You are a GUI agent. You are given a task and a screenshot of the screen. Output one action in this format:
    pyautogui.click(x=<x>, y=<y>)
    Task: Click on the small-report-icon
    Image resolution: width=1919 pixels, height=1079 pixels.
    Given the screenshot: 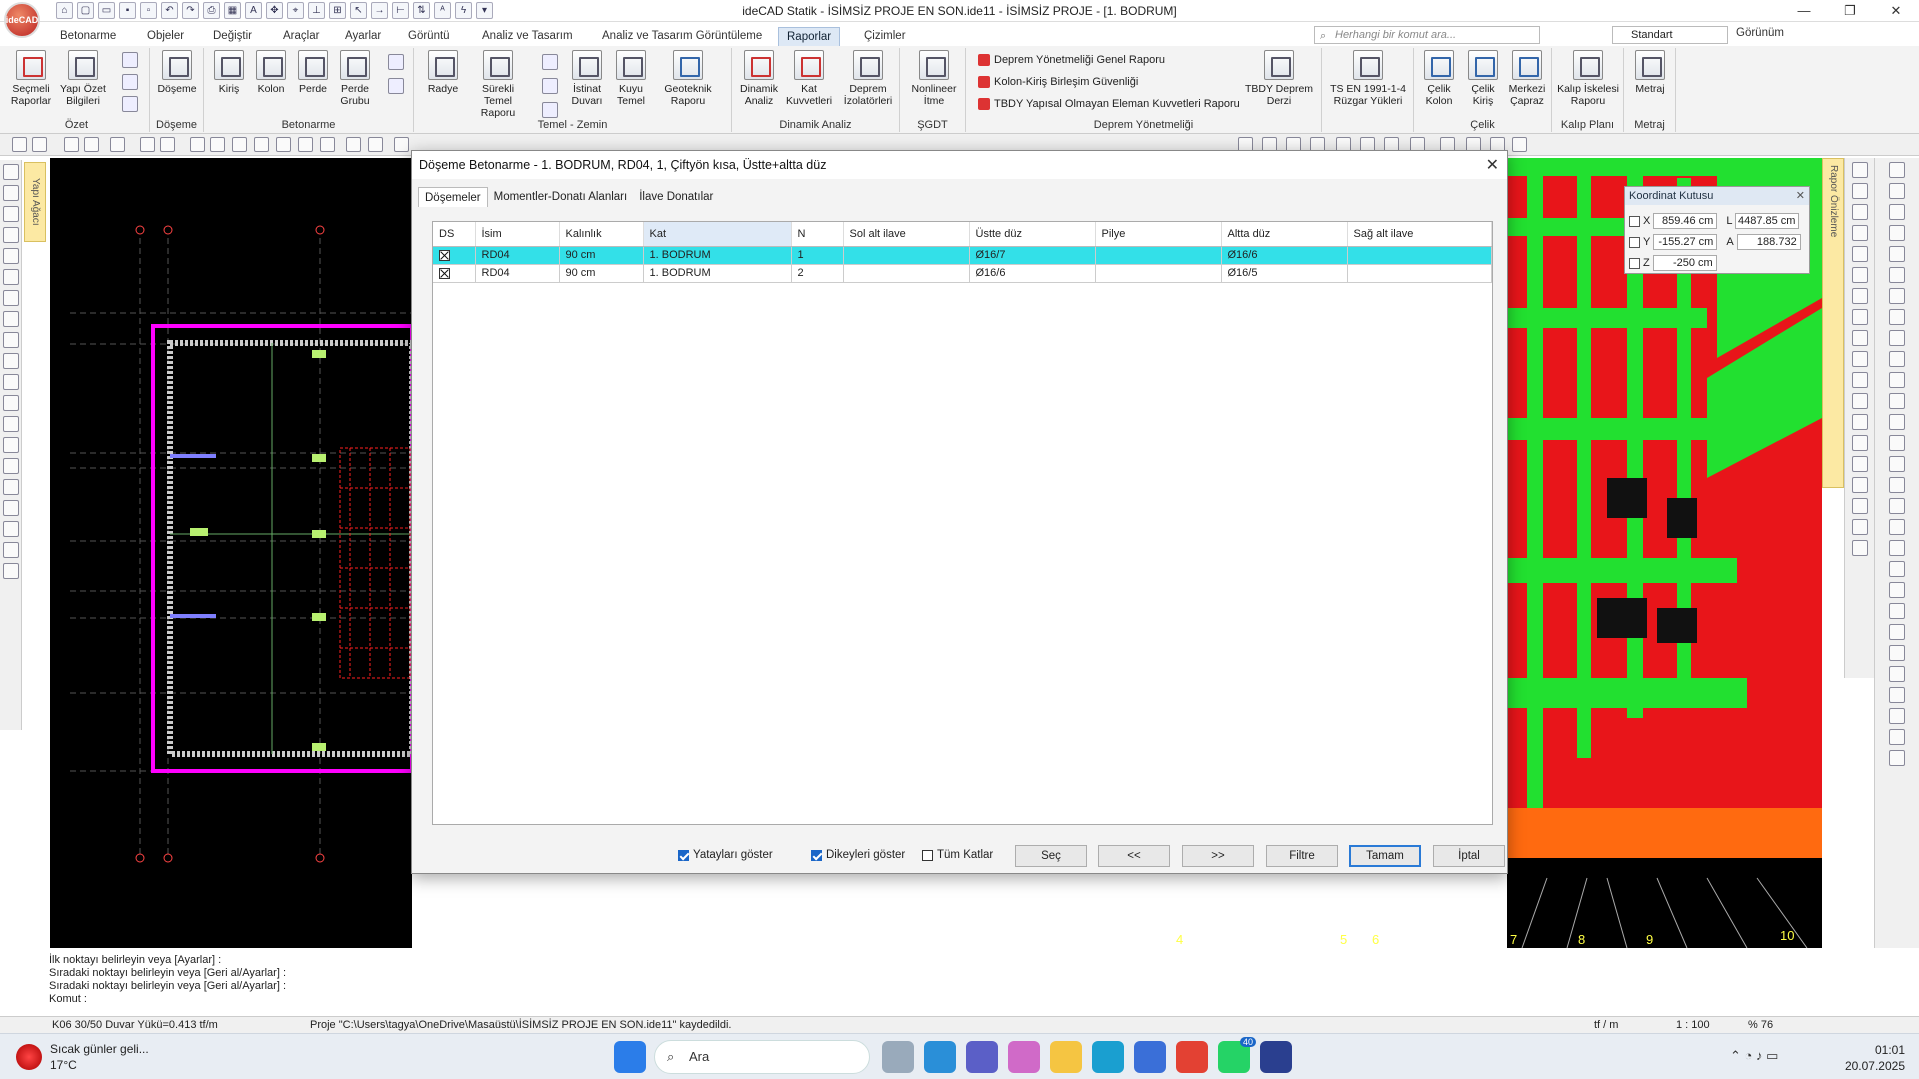 What is the action you would take?
    pyautogui.click(x=130, y=60)
    